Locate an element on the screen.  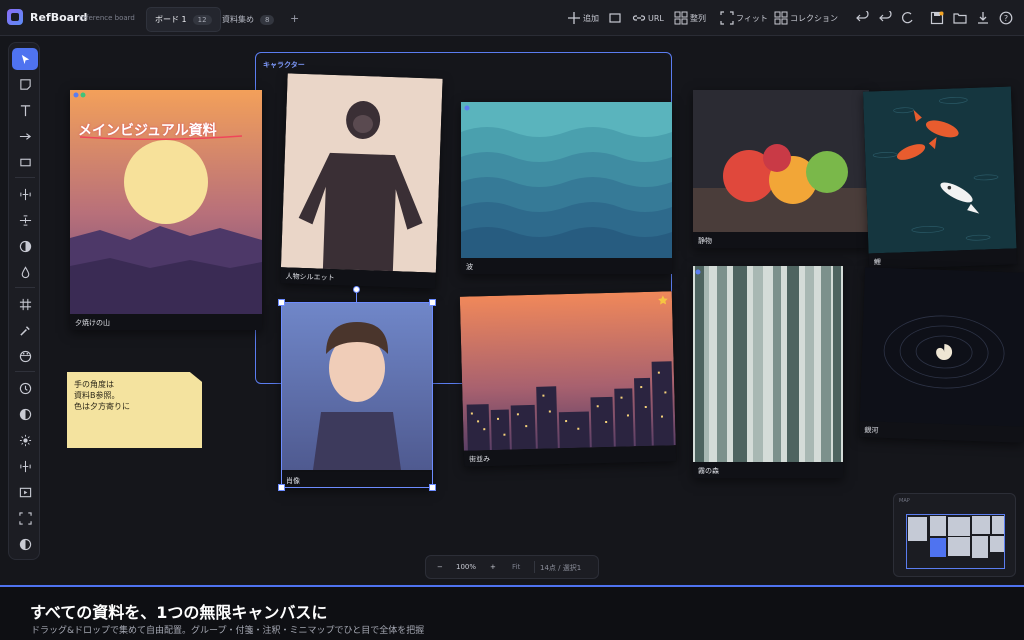
align-horizontal-tool is located at coordinates (25, 194).